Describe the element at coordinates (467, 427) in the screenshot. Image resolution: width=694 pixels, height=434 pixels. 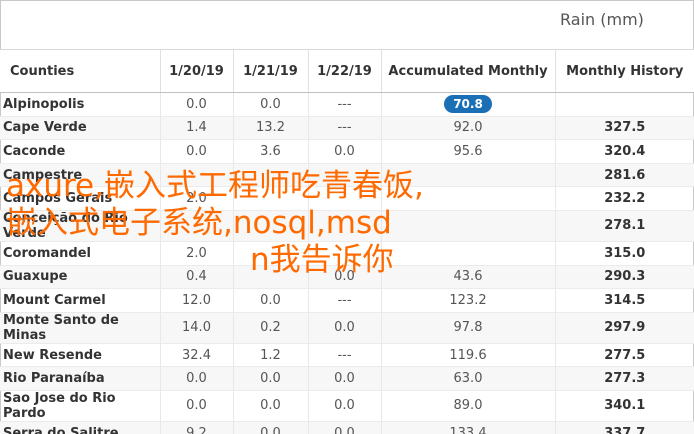
I see `accumulated-value: 133.4` at that location.